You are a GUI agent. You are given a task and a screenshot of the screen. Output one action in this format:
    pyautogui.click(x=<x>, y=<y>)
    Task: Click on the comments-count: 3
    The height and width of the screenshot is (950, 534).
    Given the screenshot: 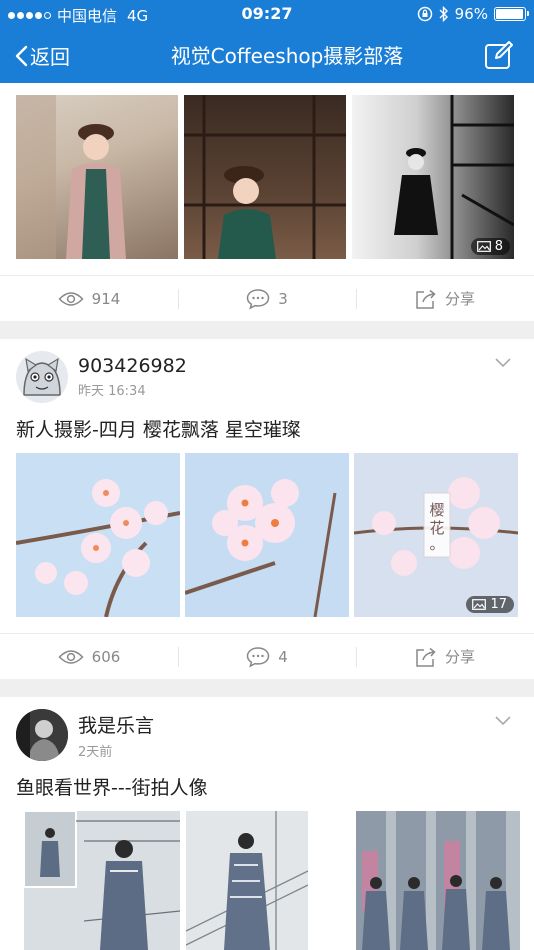 What is the action you would take?
    pyautogui.click(x=283, y=298)
    